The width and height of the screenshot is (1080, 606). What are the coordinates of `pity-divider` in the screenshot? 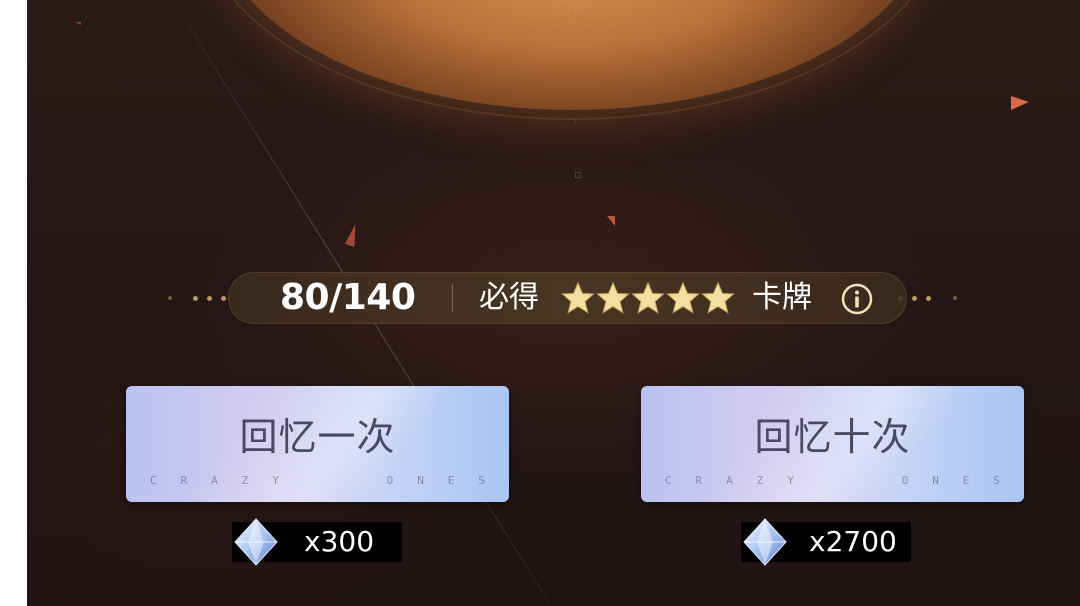 It's located at (452, 298).